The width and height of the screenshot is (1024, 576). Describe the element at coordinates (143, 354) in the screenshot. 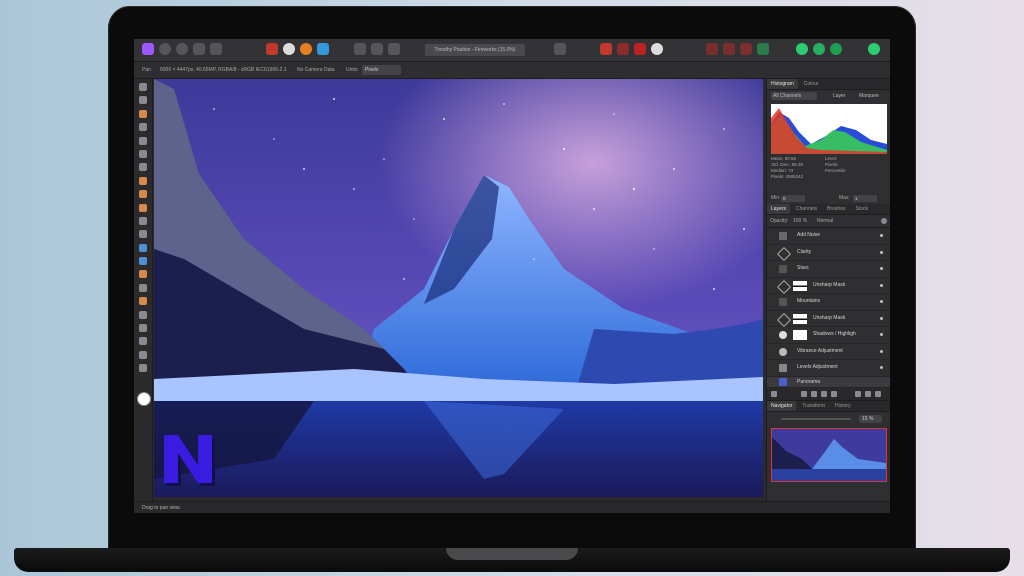

I see `mesh-warp-icon` at that location.